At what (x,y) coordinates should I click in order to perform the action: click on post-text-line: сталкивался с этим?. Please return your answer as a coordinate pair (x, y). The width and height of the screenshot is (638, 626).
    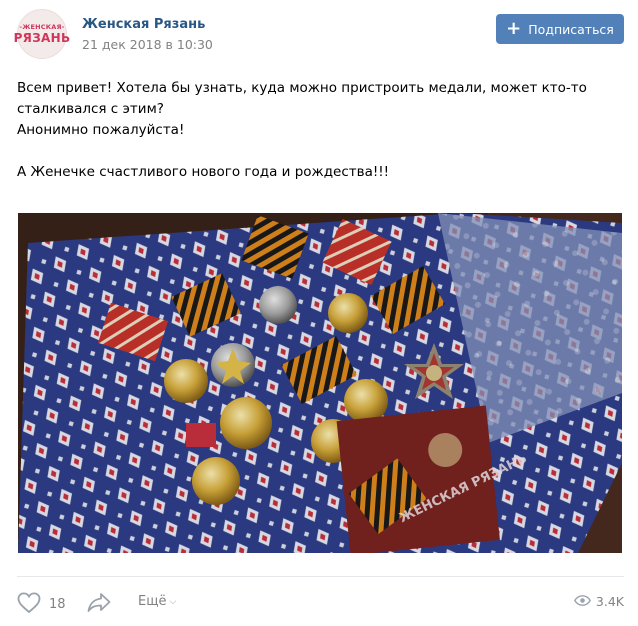
    Looking at the image, I should click on (90, 109).